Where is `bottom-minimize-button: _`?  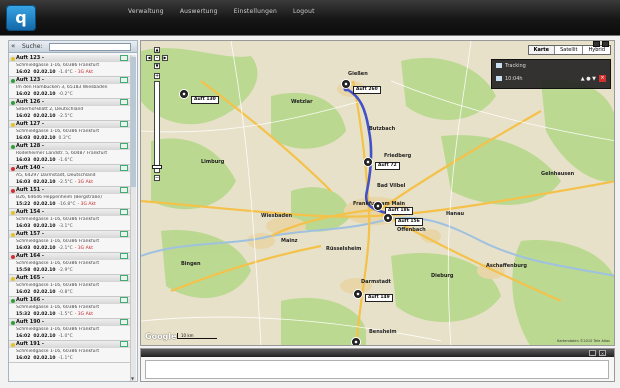 bottom-minimize-button: _ is located at coordinates (592, 353).